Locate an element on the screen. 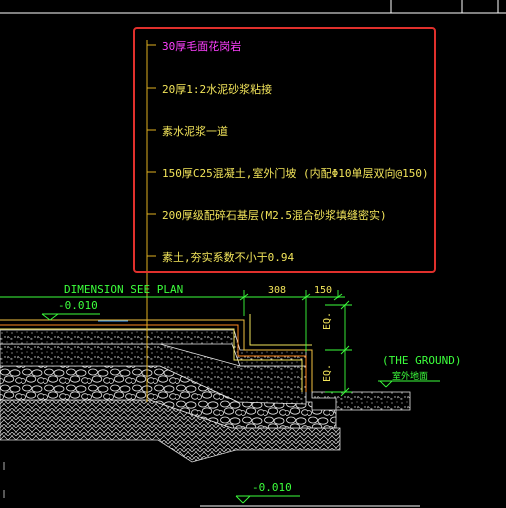 Image resolution: width=506 pixels, height=508 pixels. title-block-lines is located at coordinates (253, 7).